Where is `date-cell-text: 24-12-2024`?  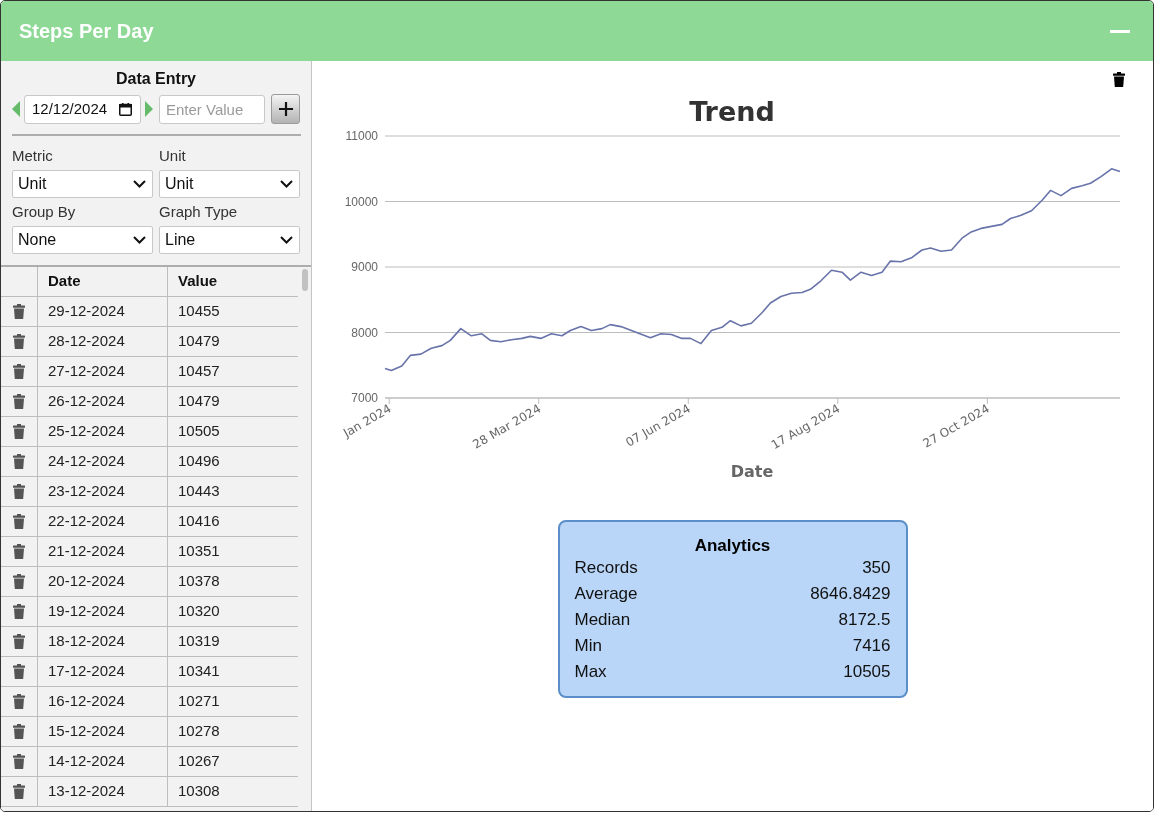
date-cell-text: 24-12-2024 is located at coordinates (86, 461).